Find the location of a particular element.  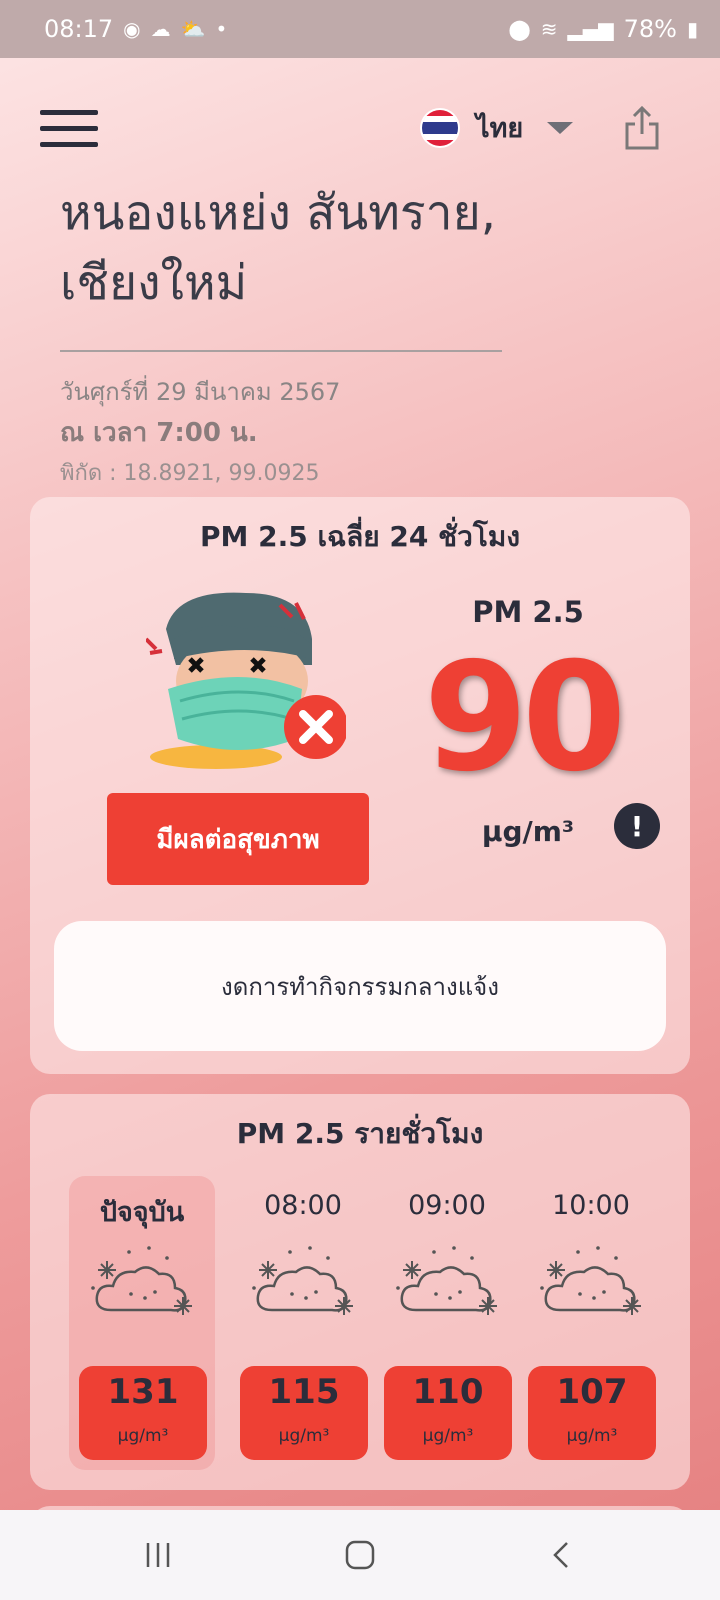

signal-icon: ▂▄▆ is located at coordinates (590, 29).